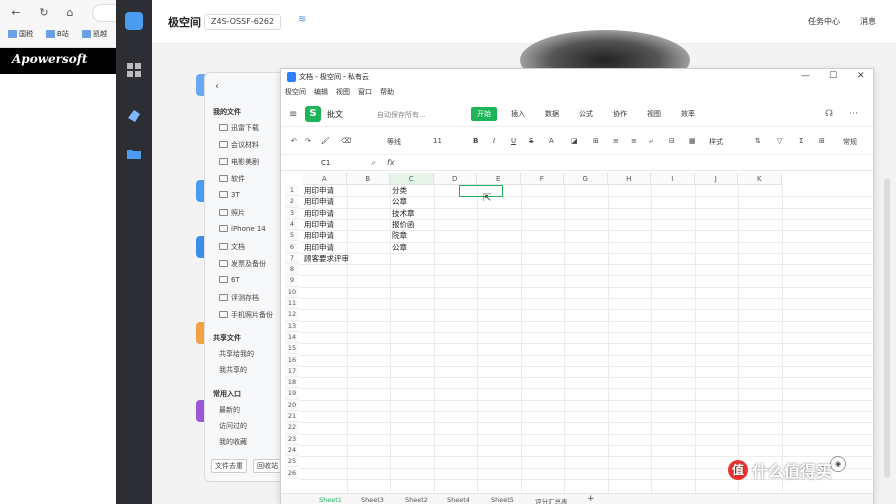 The width and height of the screenshot is (896, 504). What do you see at coordinates (292, 405) in the screenshot?
I see `row-header: 20` at bounding box center [292, 405].